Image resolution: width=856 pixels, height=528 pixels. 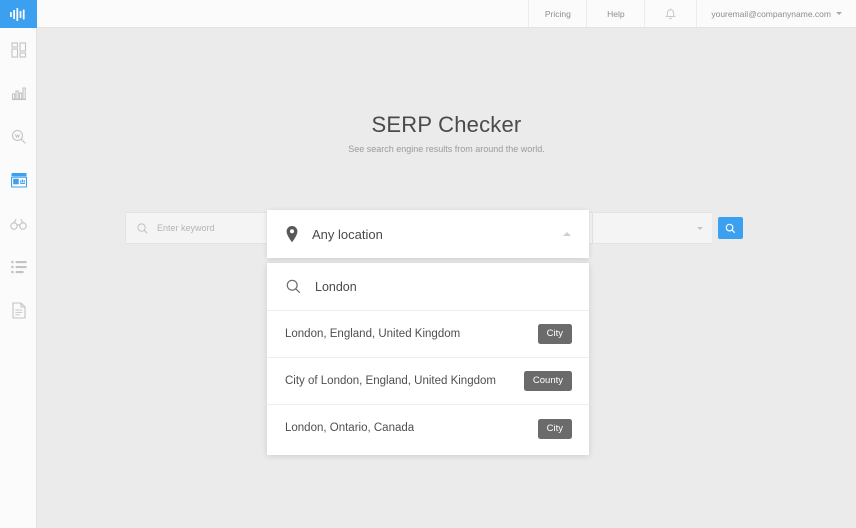 What do you see at coordinates (567, 234) in the screenshot?
I see `chevron-up-icon` at bounding box center [567, 234].